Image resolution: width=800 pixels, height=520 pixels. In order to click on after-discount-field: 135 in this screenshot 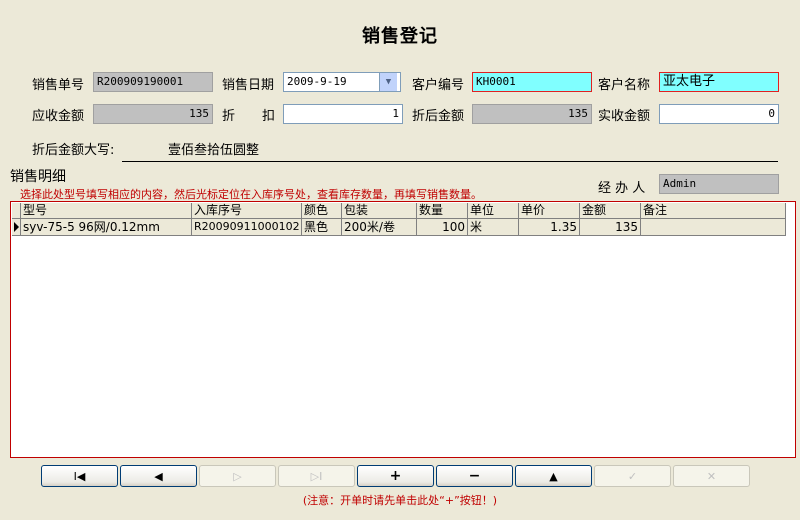, I will do `click(532, 114)`.